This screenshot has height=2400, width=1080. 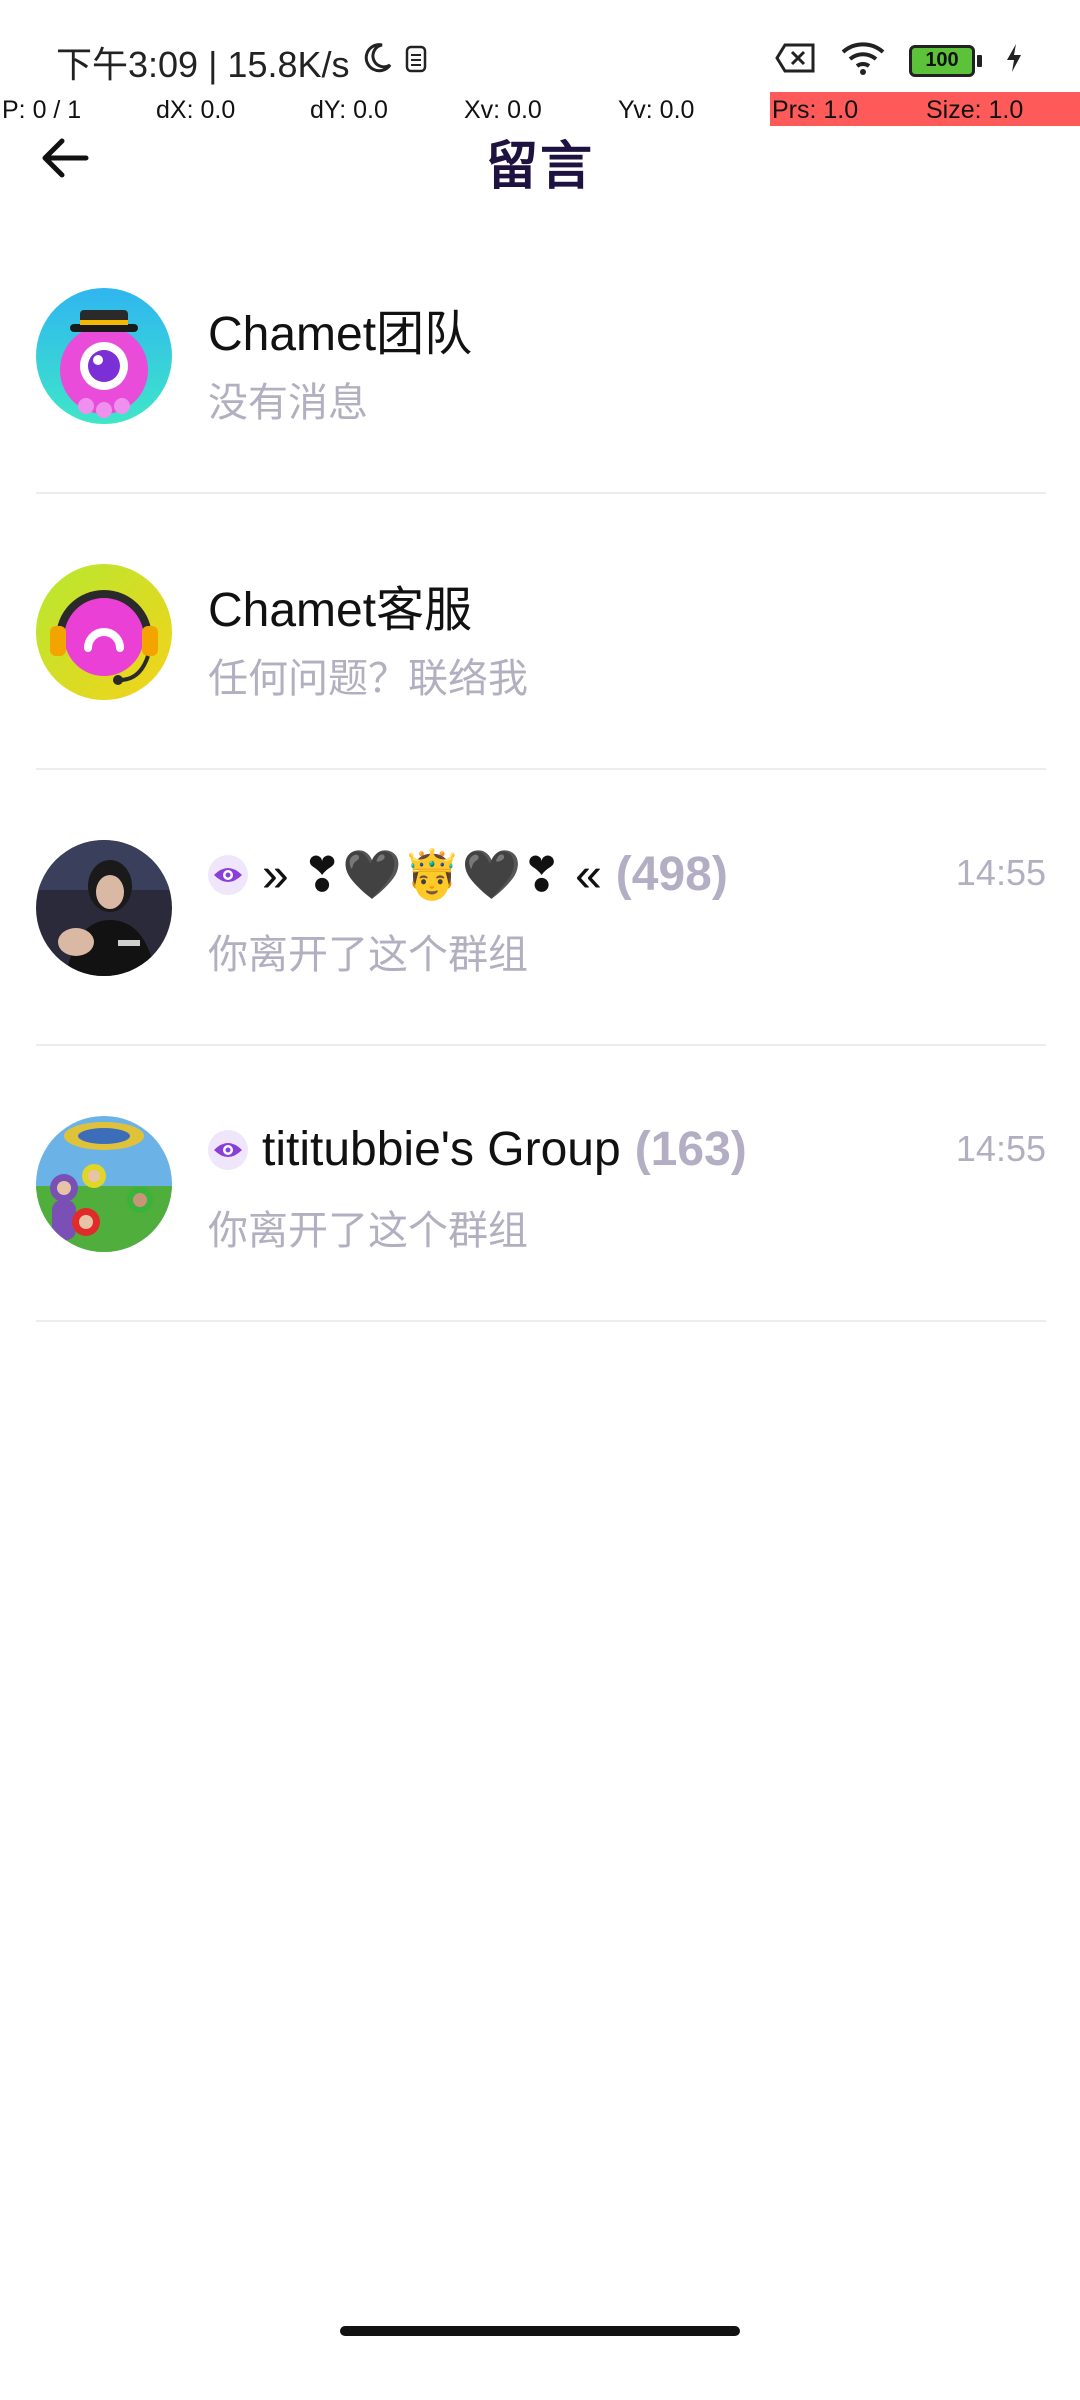 I want to click on header: 留言, so click(x=540, y=158).